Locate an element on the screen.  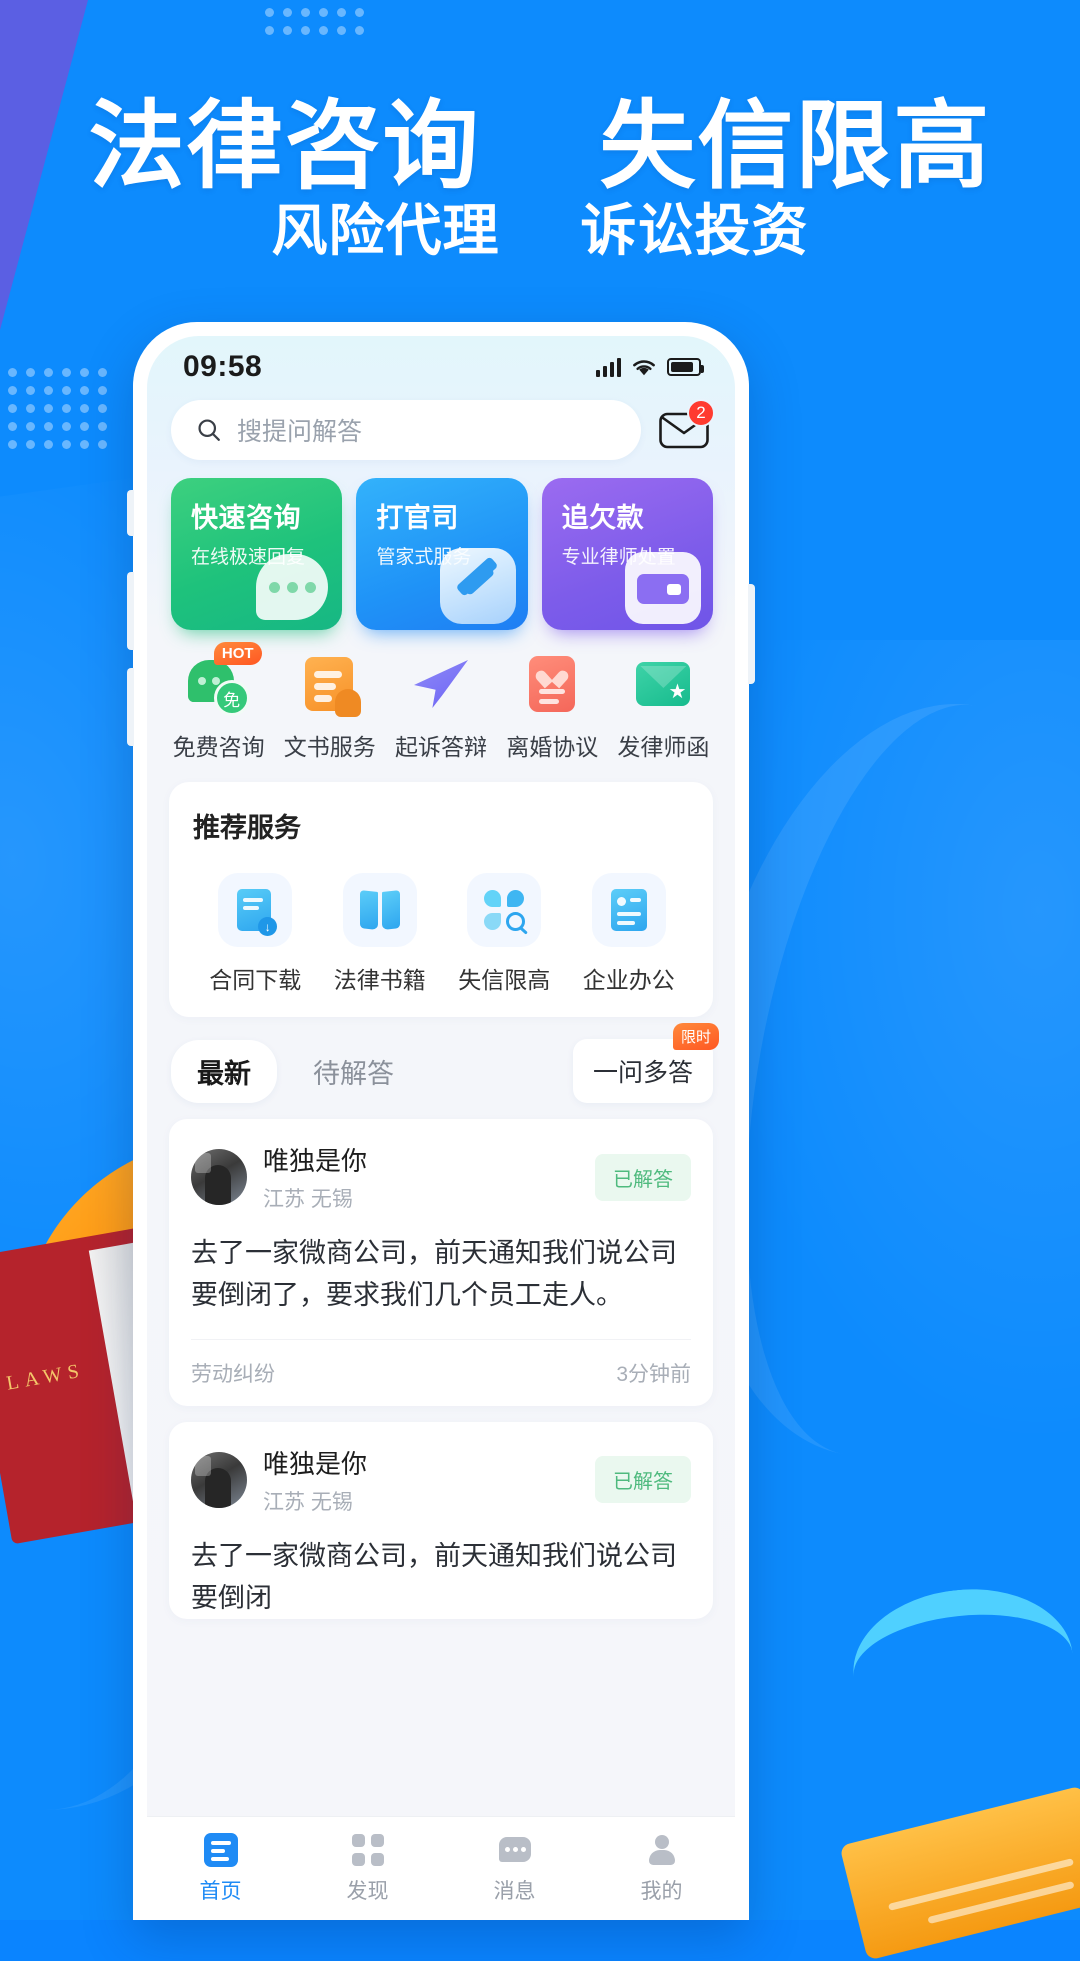
one-question-many-answers-label: 一问多答 is located at coordinates (642, 1073).